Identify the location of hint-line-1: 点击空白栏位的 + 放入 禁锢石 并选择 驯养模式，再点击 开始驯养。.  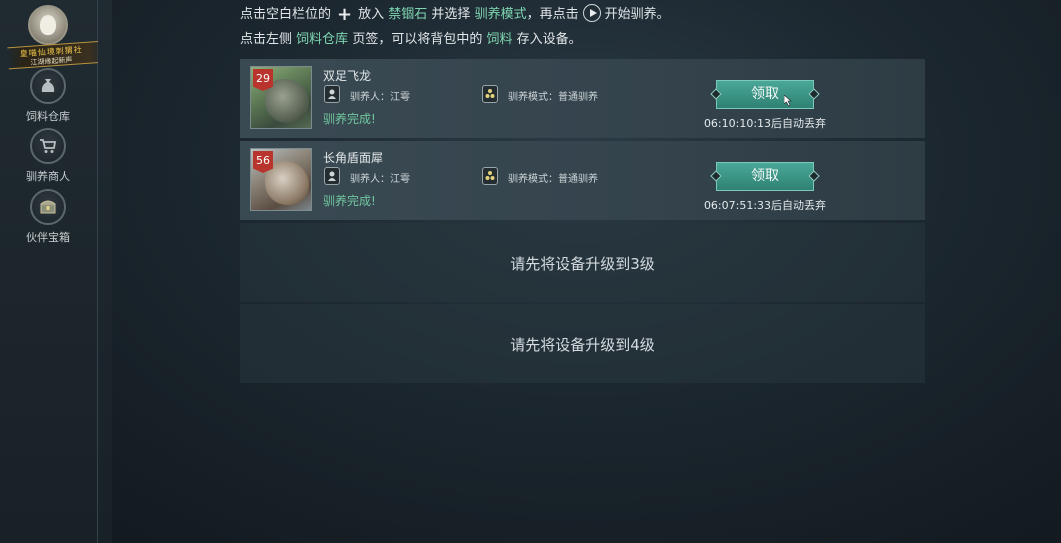
(455, 14).